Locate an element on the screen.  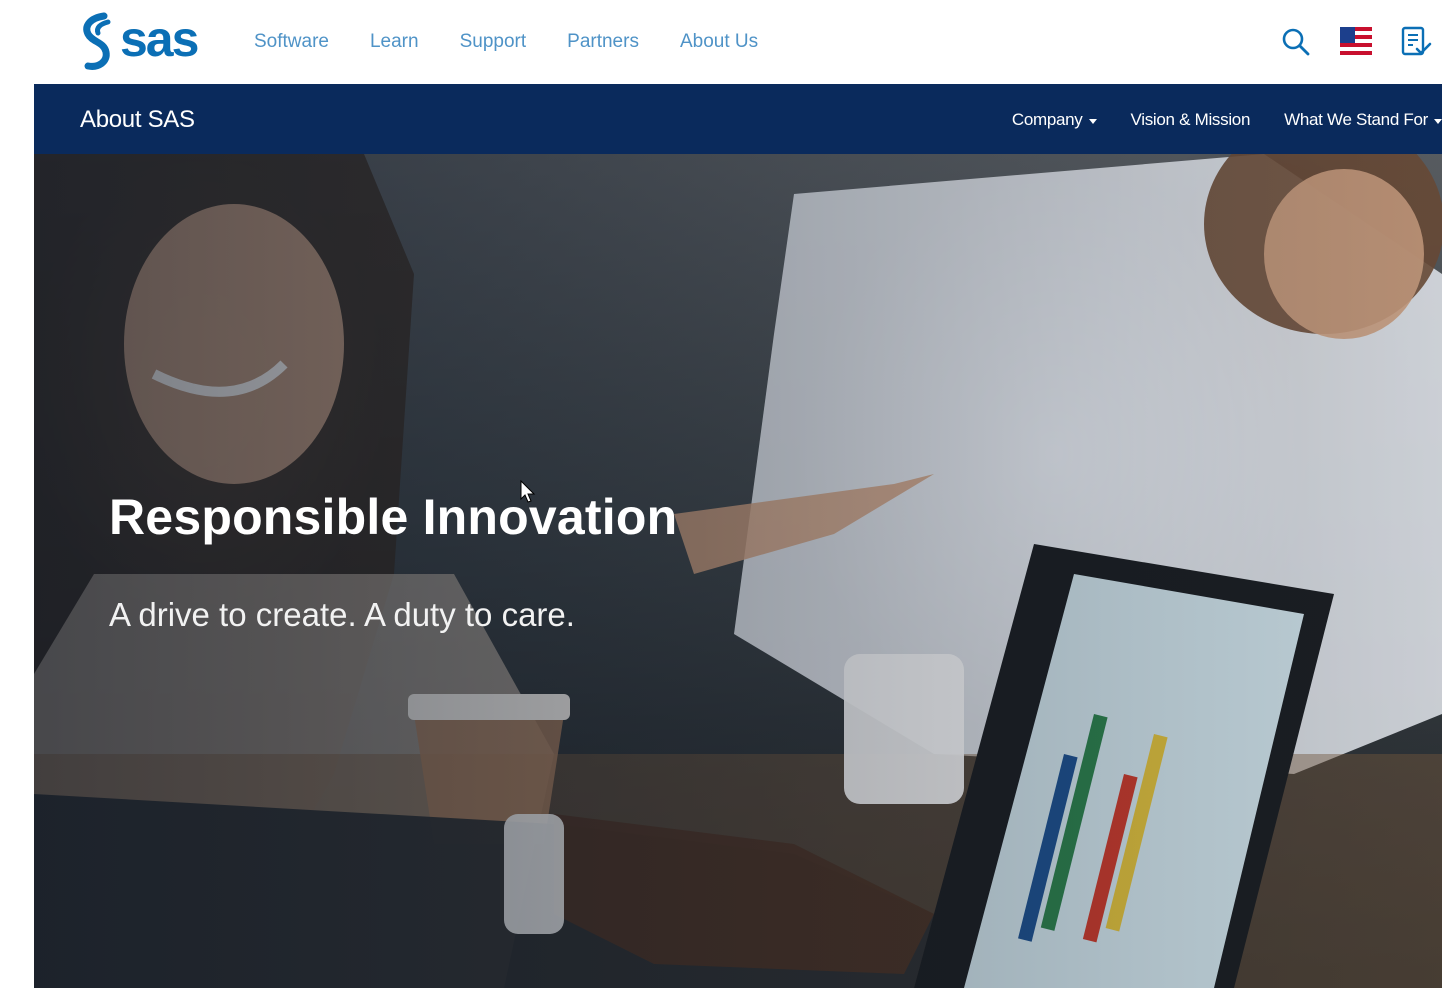
search-button is located at coordinates (1296, 42).